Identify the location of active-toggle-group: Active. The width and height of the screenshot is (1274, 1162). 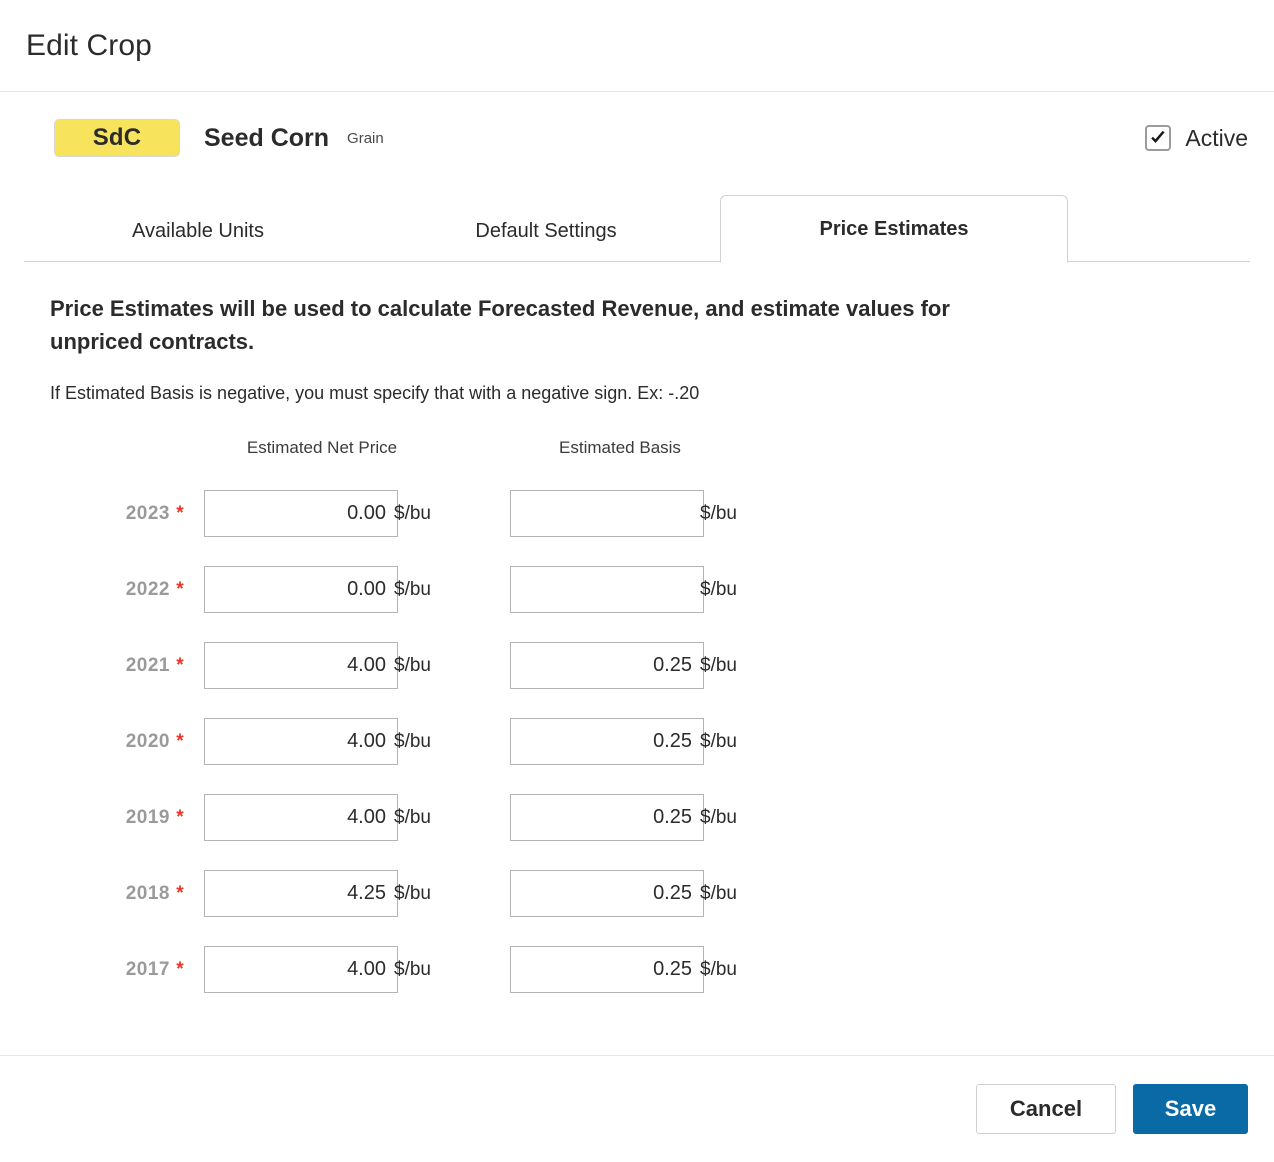
(1196, 138).